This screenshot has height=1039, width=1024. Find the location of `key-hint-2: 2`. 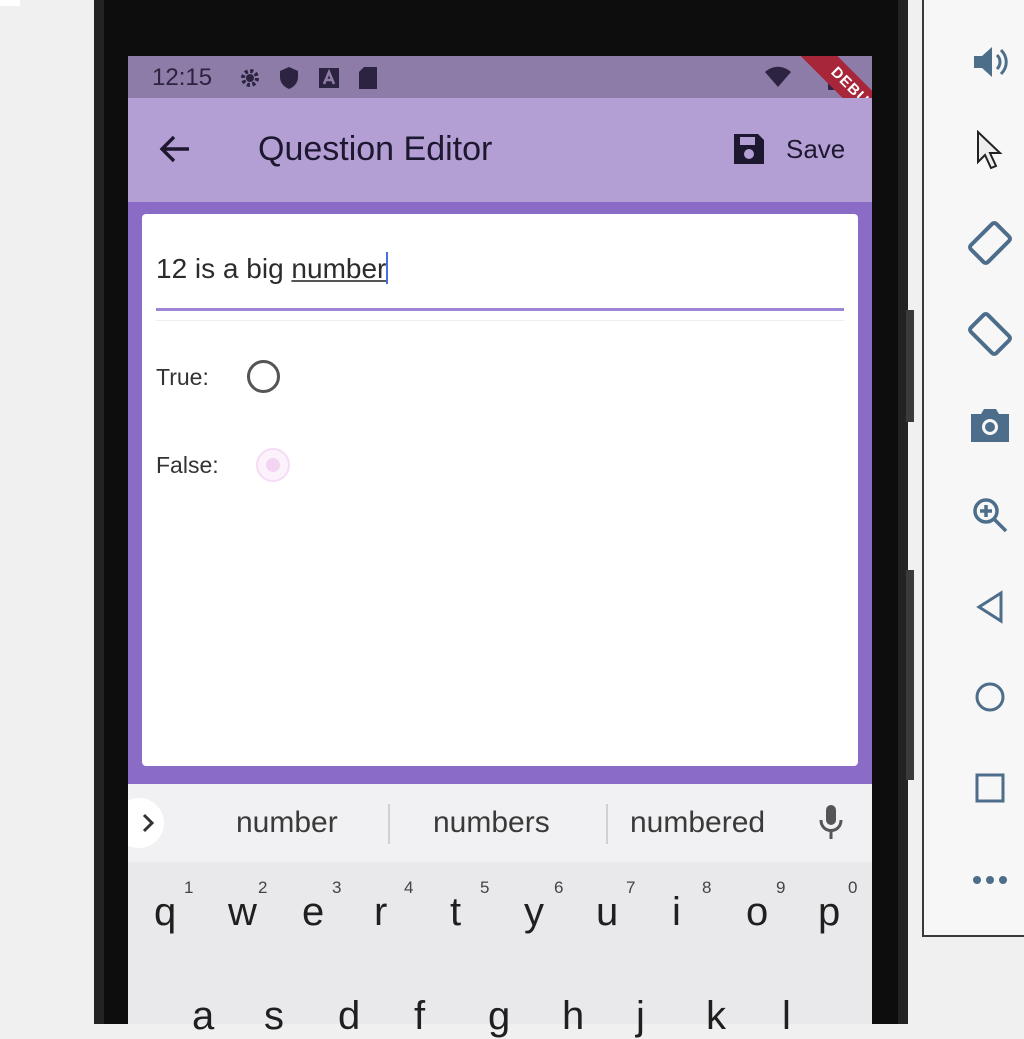

key-hint-2: 2 is located at coordinates (263, 887).